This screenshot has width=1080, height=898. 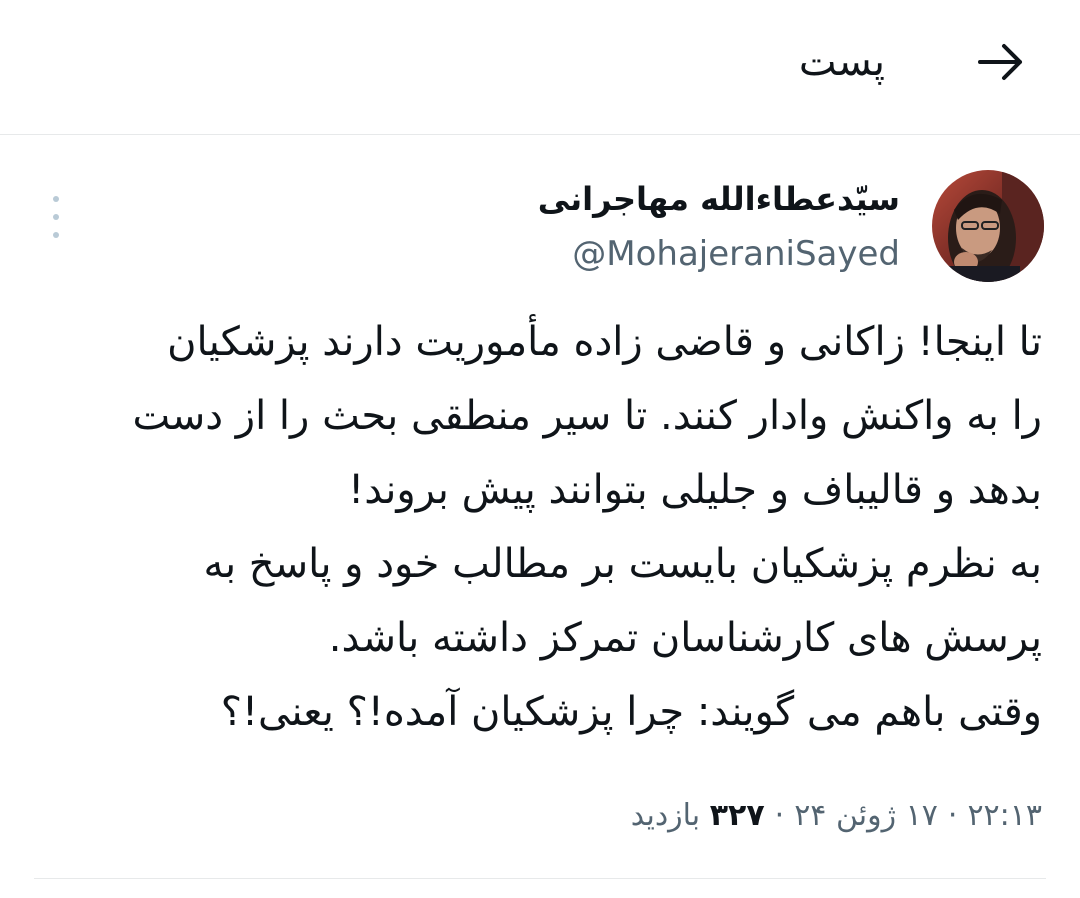 I want to click on views-count: ۳۲۷, so click(x=737, y=815).